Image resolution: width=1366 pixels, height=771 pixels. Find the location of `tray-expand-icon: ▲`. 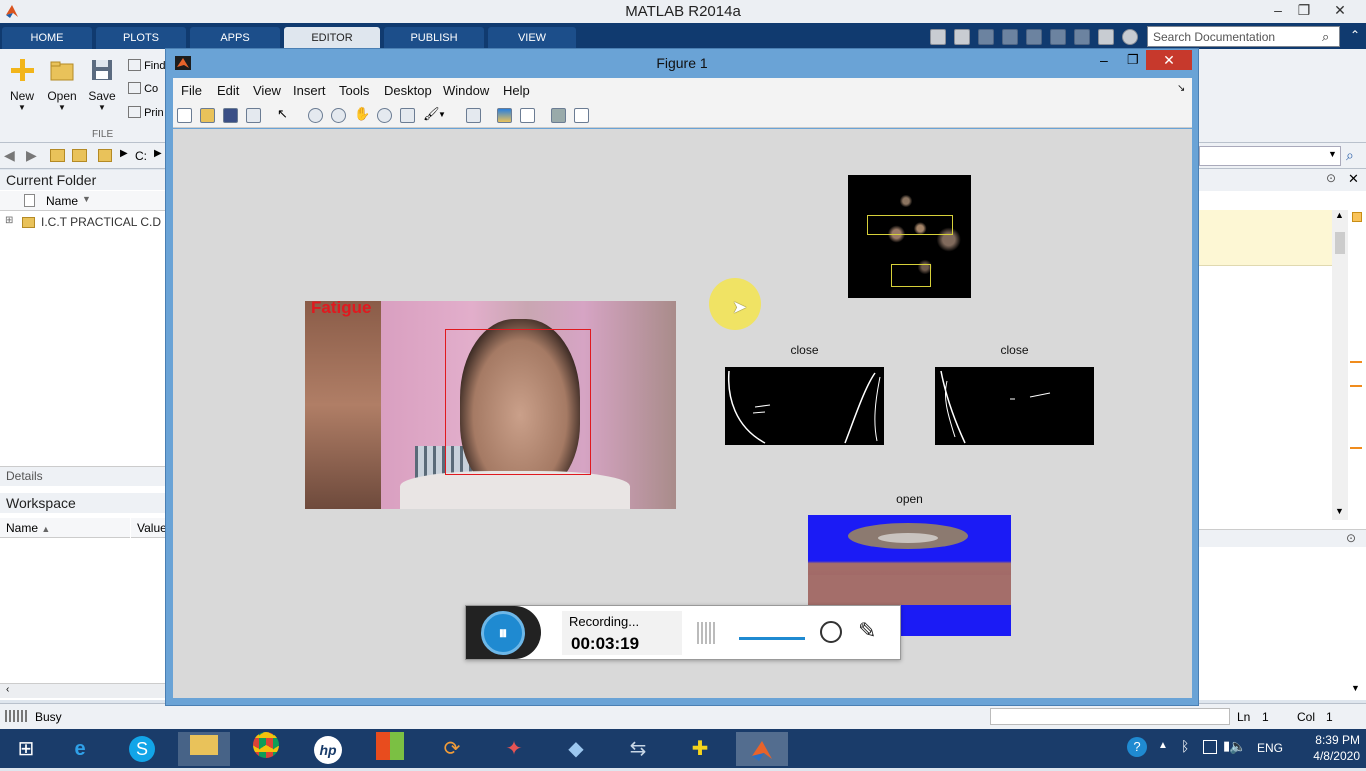

tray-expand-icon: ▲ is located at coordinates (1163, 745).